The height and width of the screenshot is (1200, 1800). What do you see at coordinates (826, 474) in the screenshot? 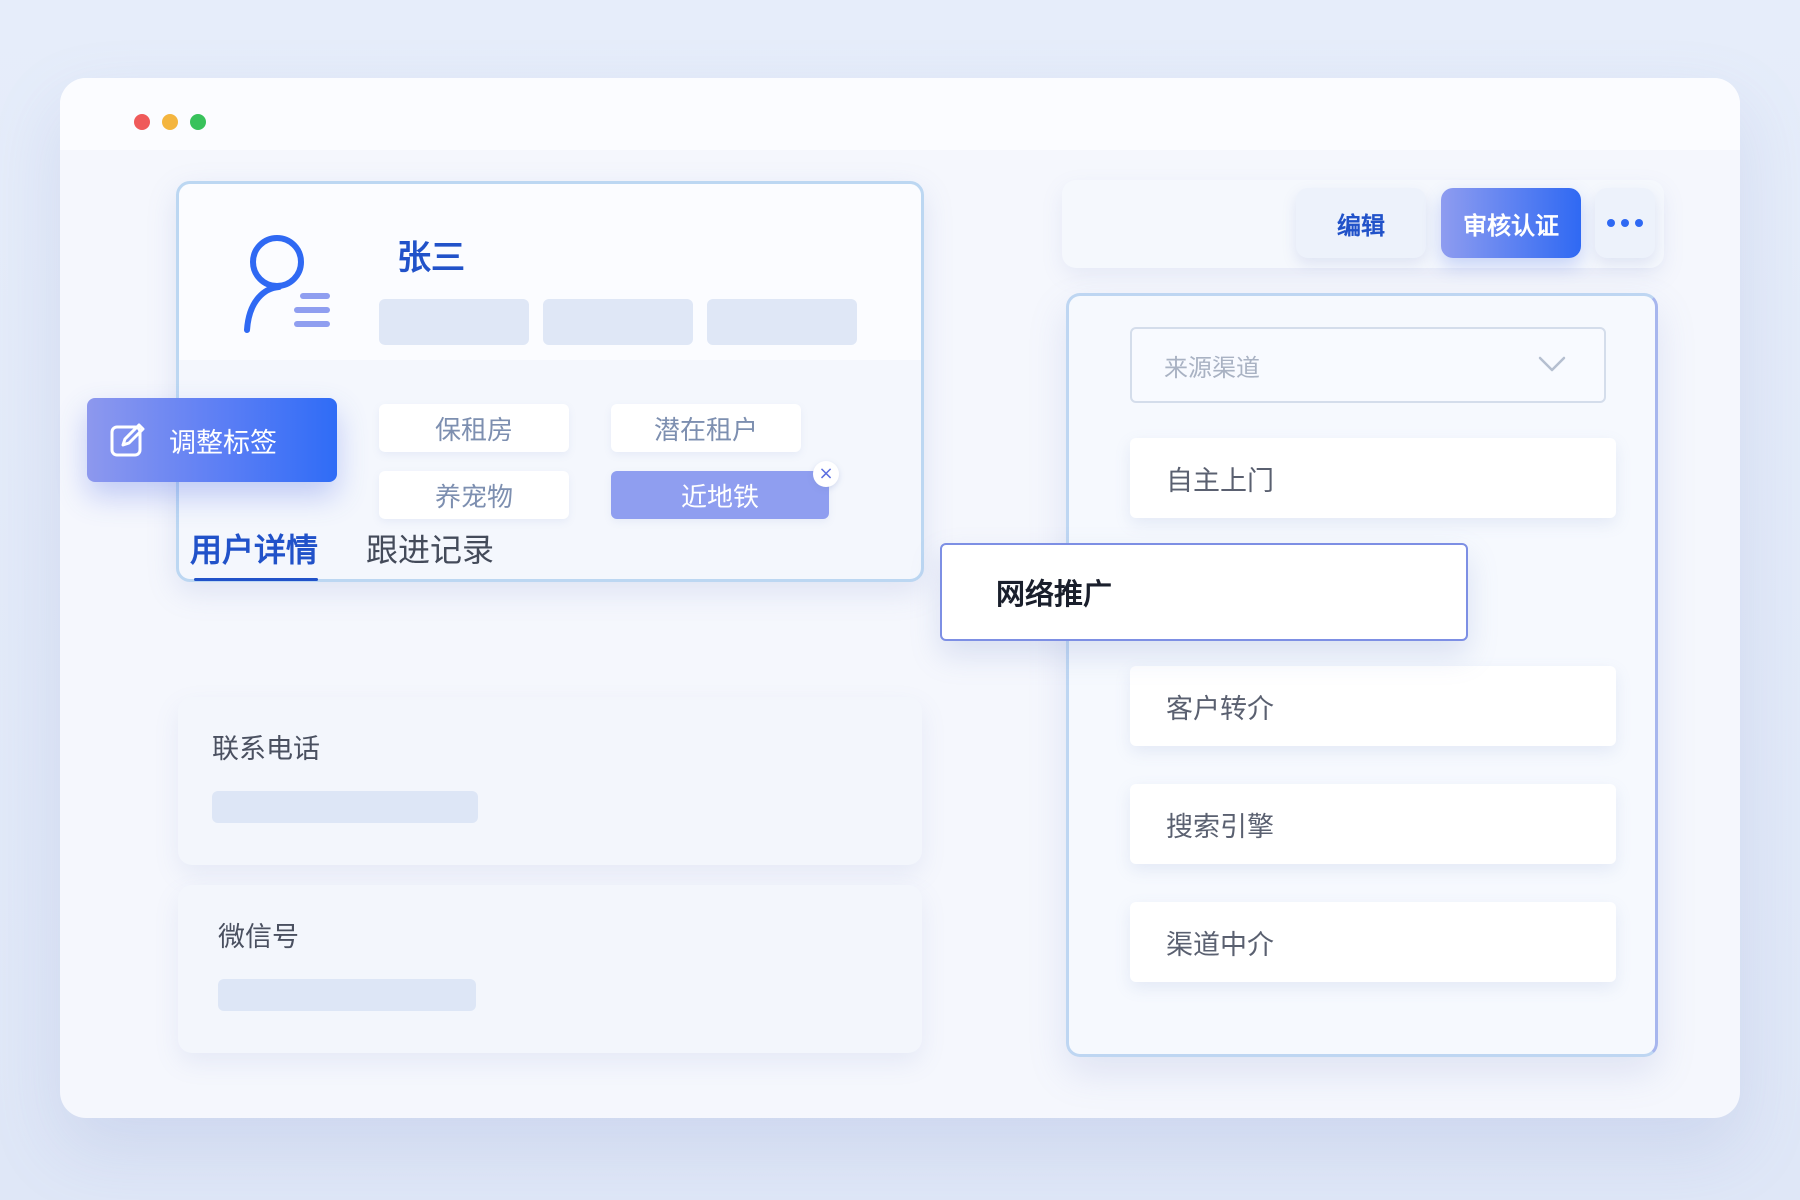
I see `remove-tag-icon: ×` at bounding box center [826, 474].